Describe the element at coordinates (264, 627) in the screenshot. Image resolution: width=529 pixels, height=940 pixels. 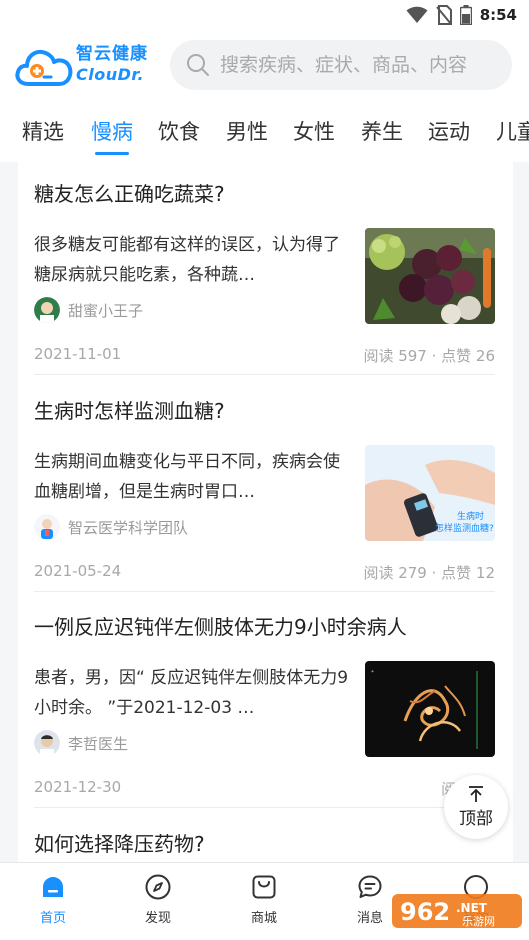
I see `article-title: 一例反应迟钝伴左侧肢体无力9小时余病人` at that location.